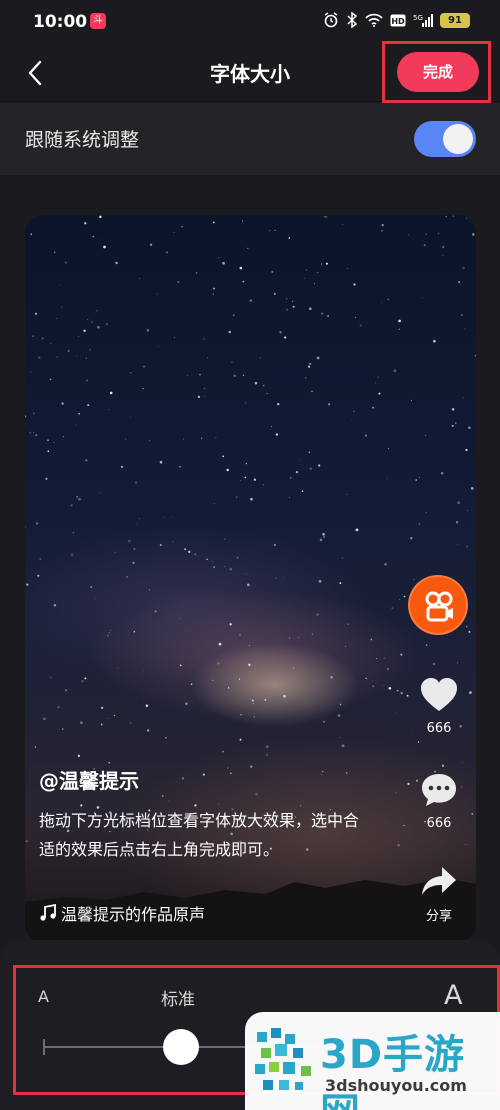  What do you see at coordinates (250, 139) in the screenshot?
I see `follow-system-row: 跟随系统调整` at bounding box center [250, 139].